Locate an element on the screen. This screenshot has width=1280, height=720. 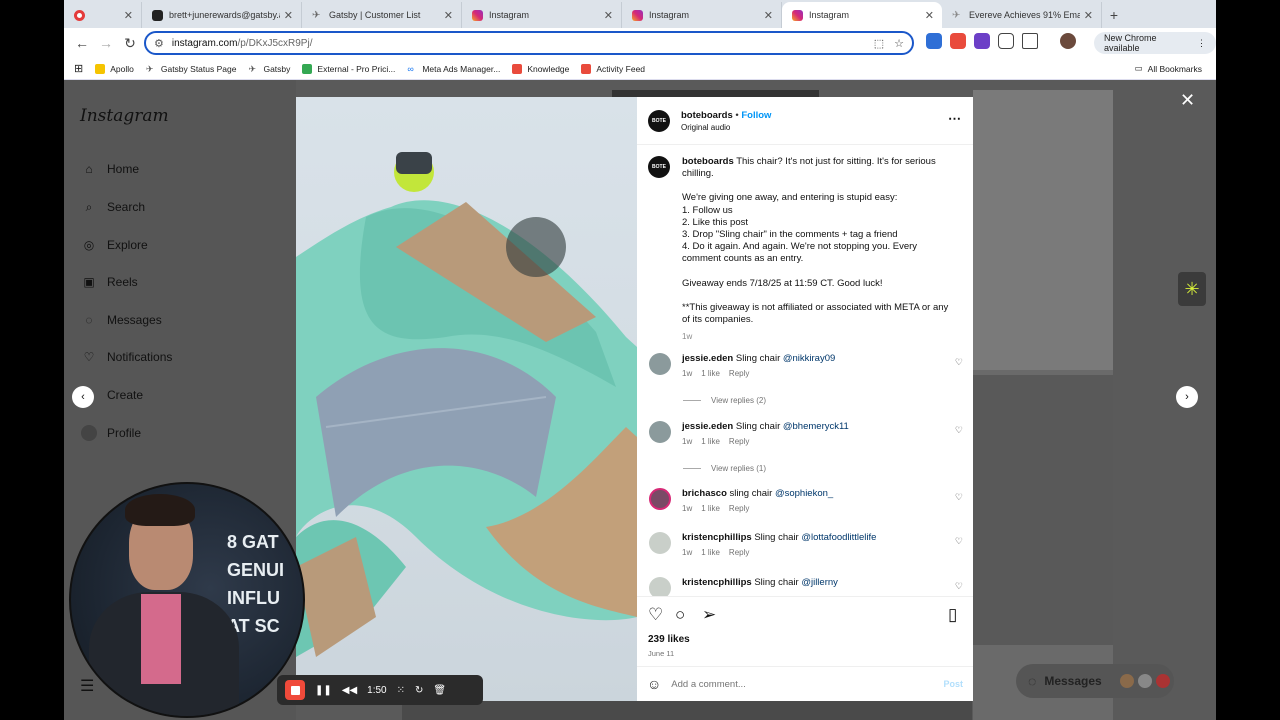
stop-recording-button is located at coordinates (295, 690).